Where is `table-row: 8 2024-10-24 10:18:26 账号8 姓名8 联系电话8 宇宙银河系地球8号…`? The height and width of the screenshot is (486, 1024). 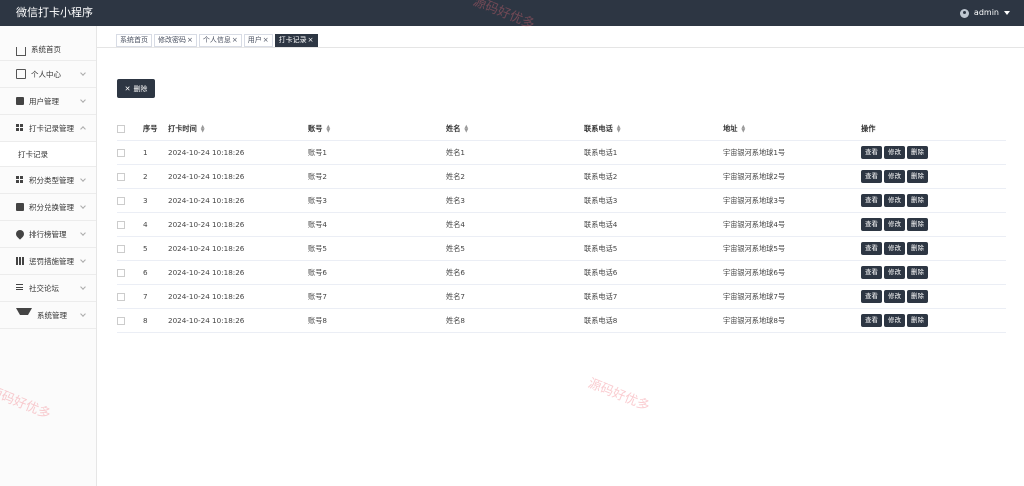
table-row: 8 2024-10-24 10:18:26 账号8 姓名8 联系电话8 宇宙银河系地球8号… is located at coordinates (561, 320).